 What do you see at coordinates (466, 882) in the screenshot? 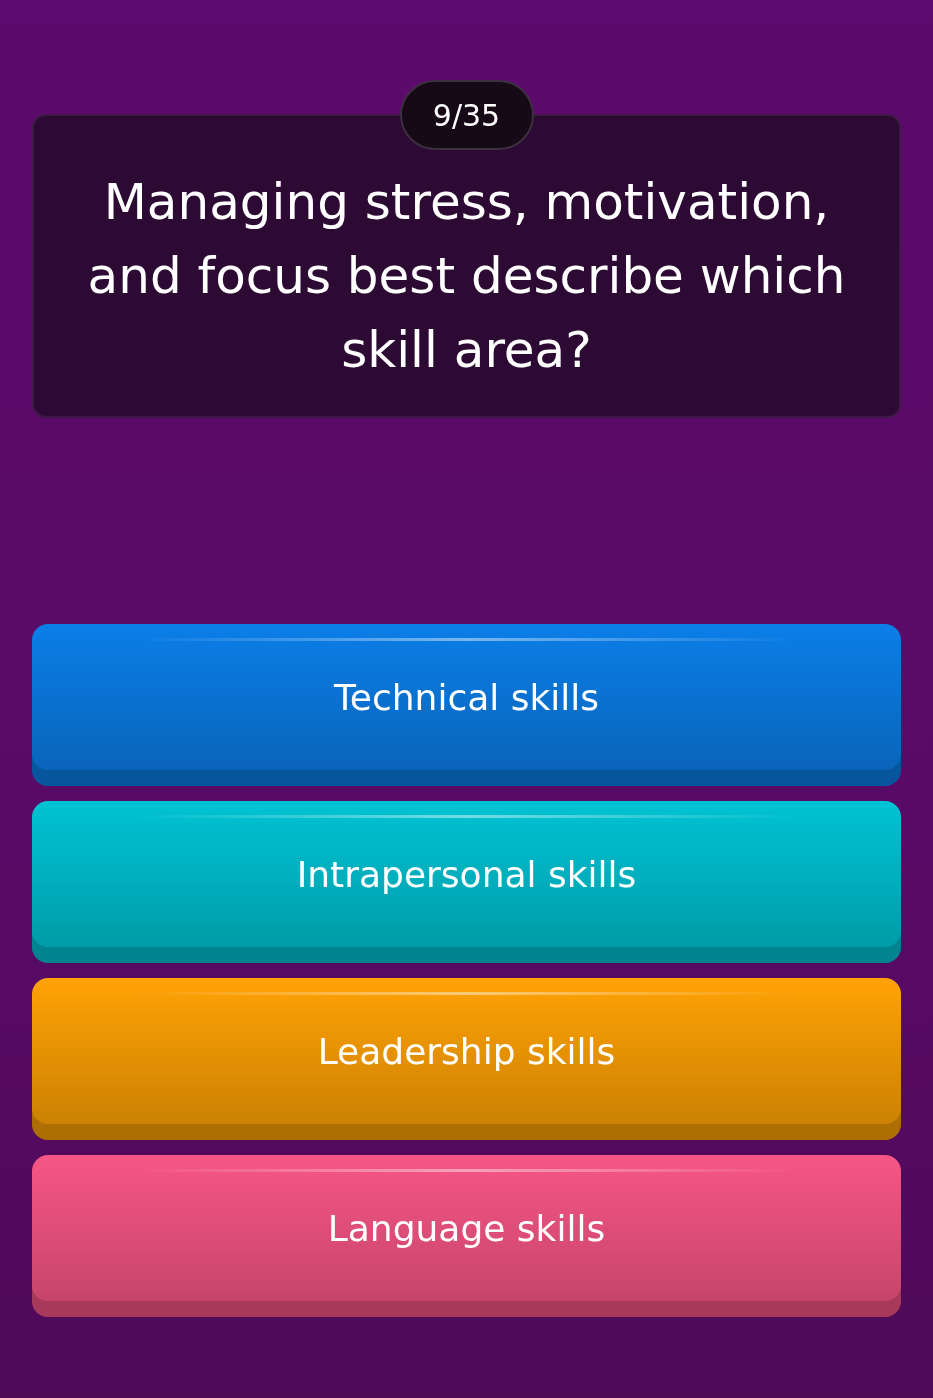
I see `answer-button: Intrapersonal skills` at bounding box center [466, 882].